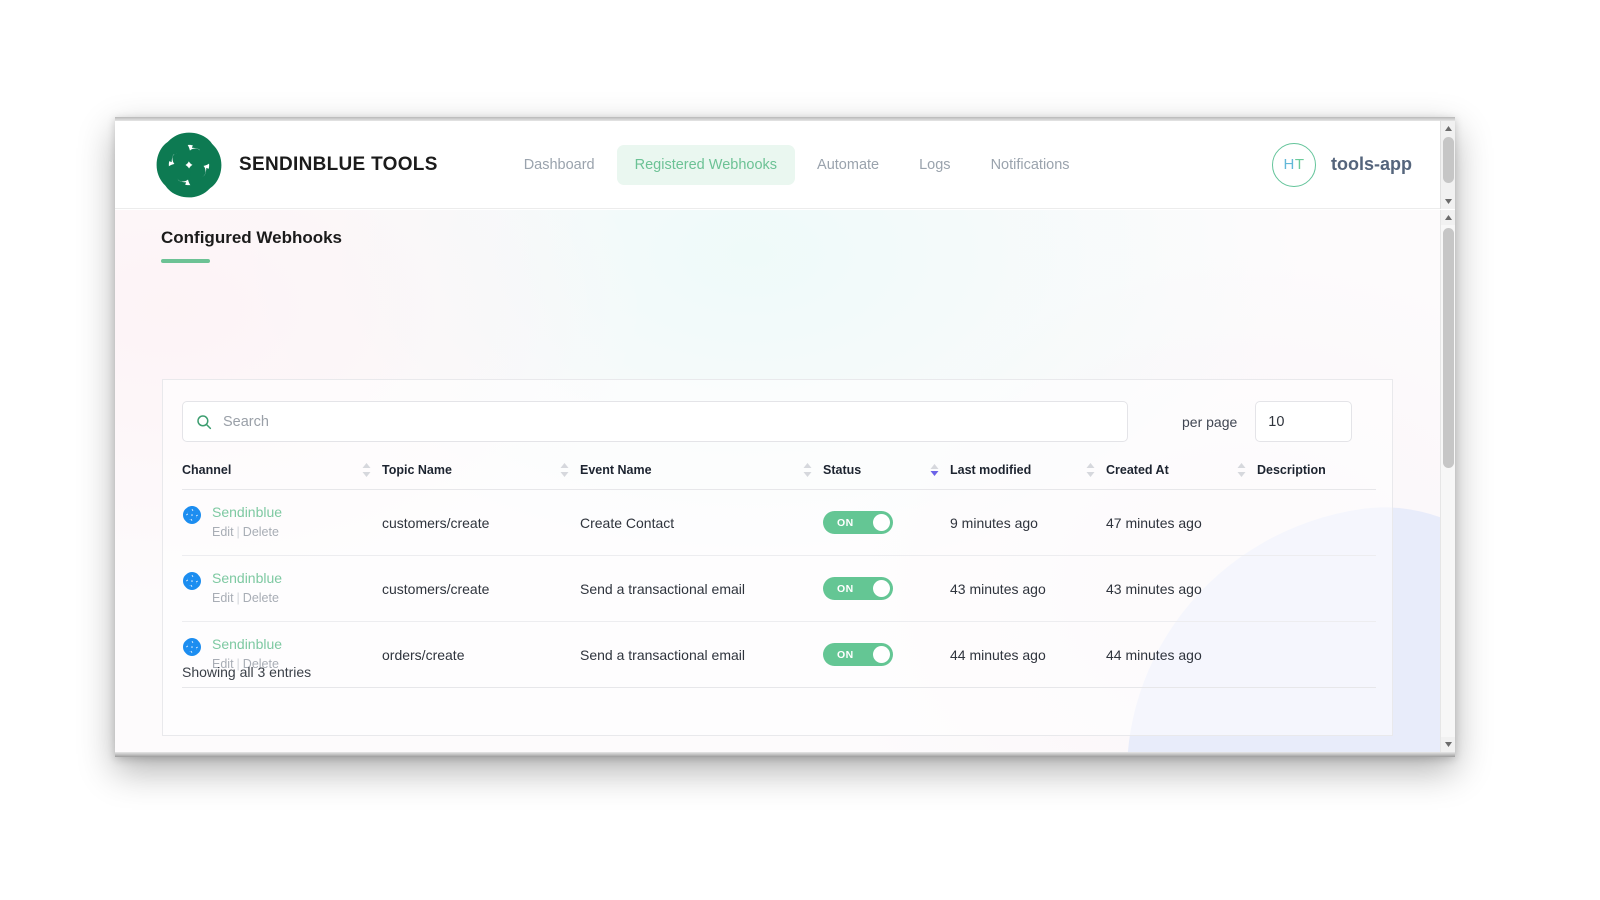 The height and width of the screenshot is (900, 1600). What do you see at coordinates (338, 164) in the screenshot?
I see `brand-name: SENDINBLUE TOOLS` at bounding box center [338, 164].